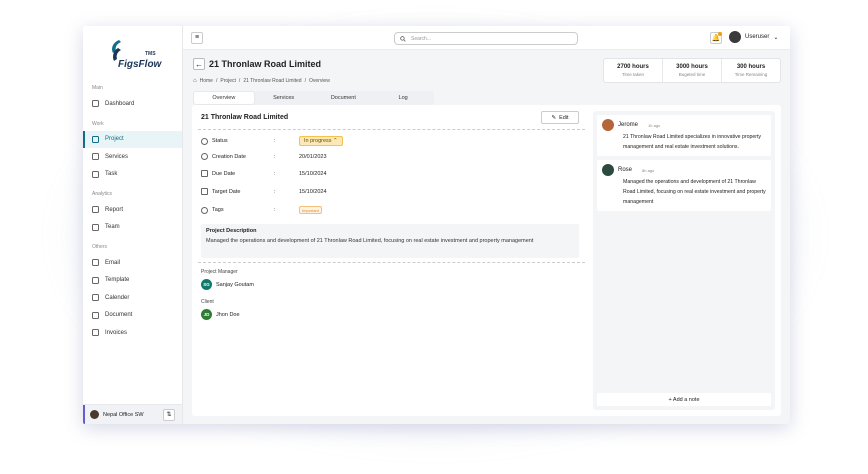  What do you see at coordinates (206, 81) in the screenshot?
I see `breadcrumb-home: Home` at bounding box center [206, 81].